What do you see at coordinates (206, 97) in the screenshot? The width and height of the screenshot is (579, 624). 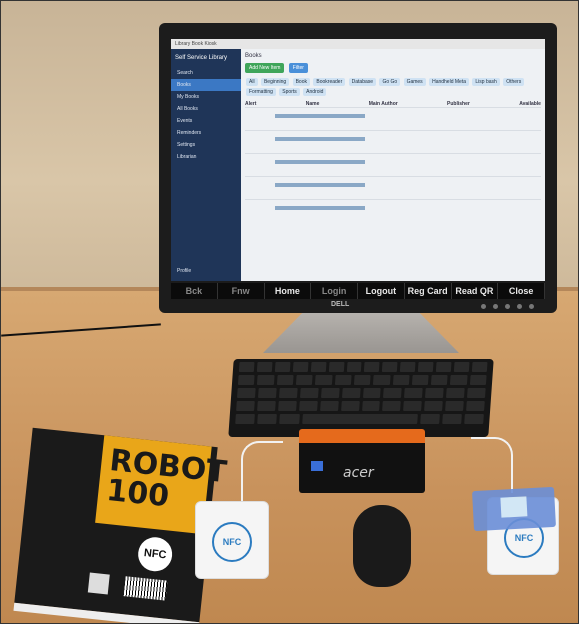 I see `sidebar-item-my-books: My Books` at bounding box center [206, 97].